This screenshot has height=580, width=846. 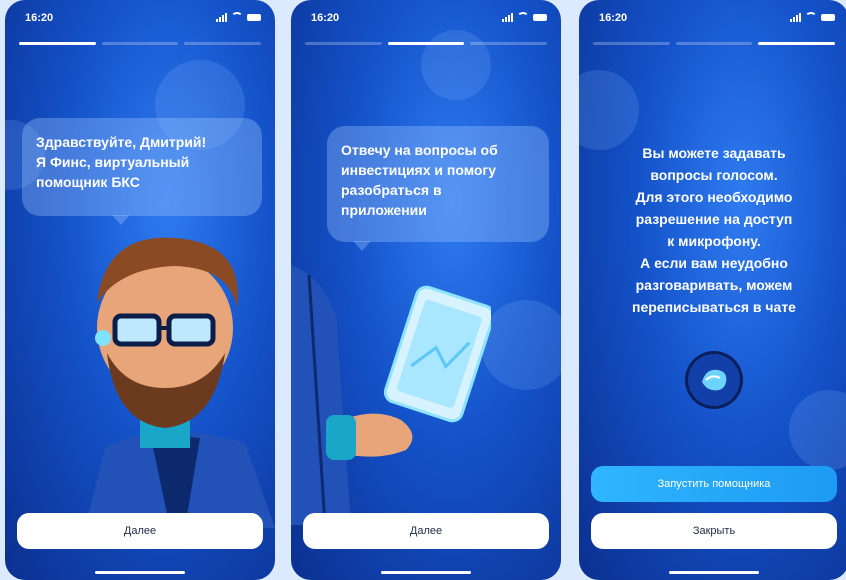 I want to click on bubble-line: Я Финс, виртуальный, so click(x=113, y=162).